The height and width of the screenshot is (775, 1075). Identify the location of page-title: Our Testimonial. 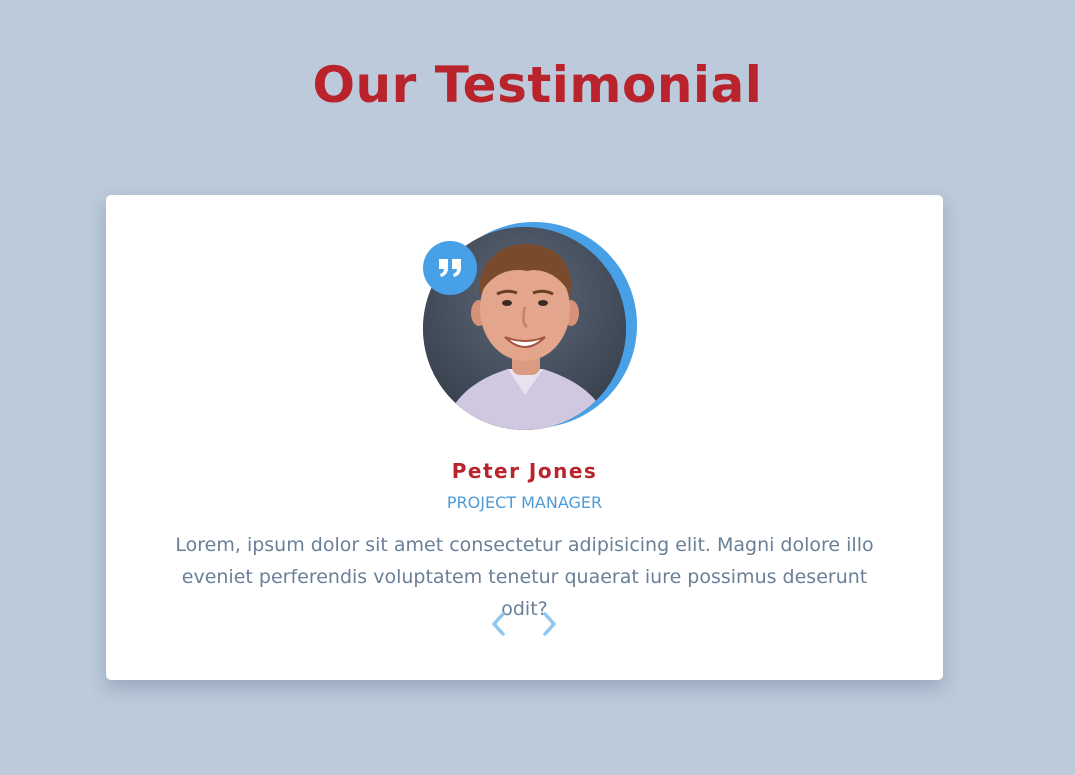
(537, 85).